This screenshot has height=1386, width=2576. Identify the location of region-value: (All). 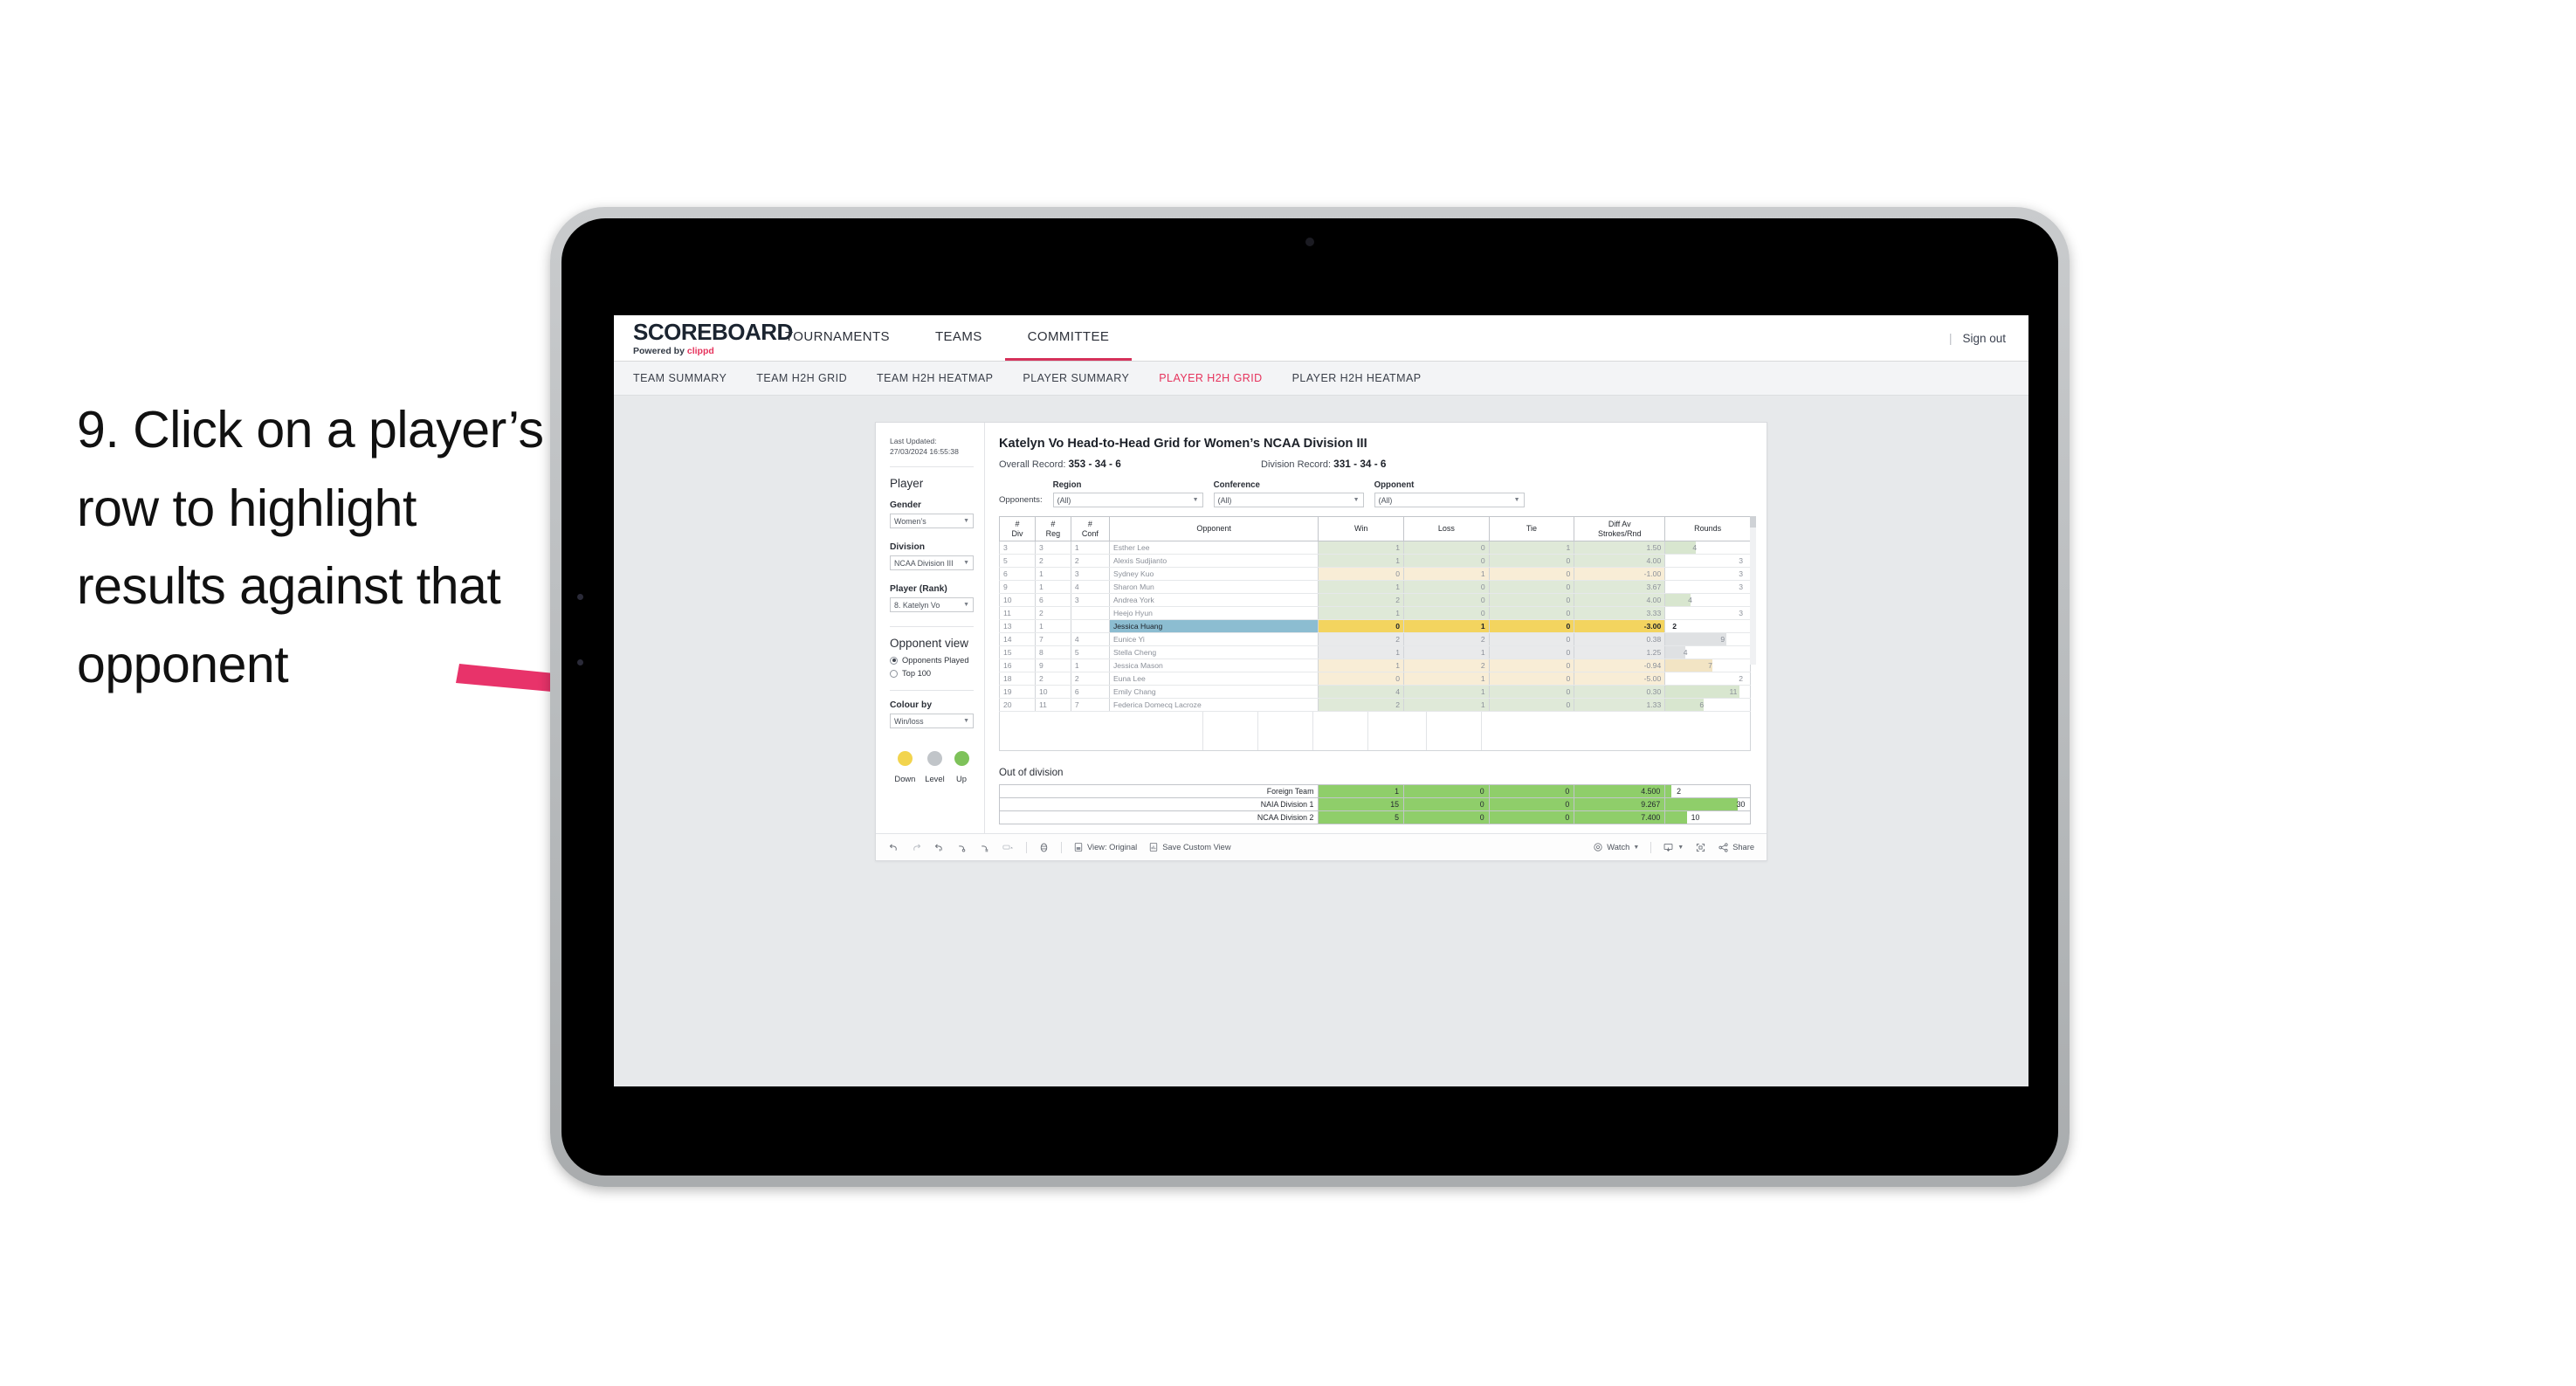
(1064, 500).